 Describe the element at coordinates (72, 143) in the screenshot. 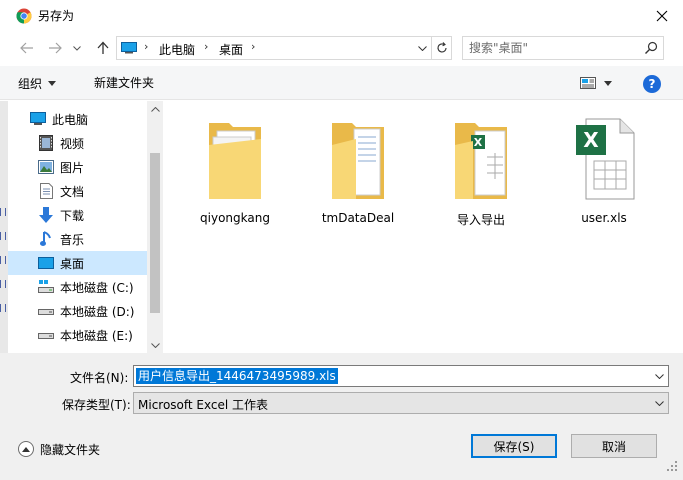

I see `nav-item-label: 视频` at that location.